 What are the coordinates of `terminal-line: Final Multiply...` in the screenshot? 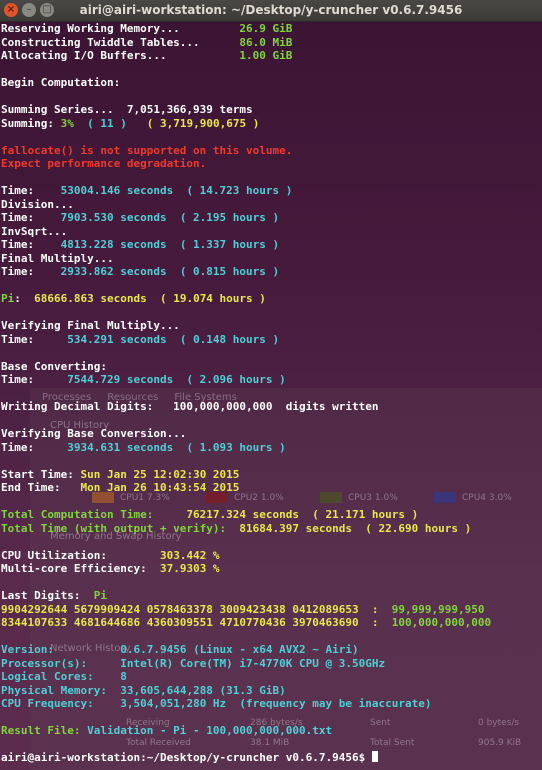 It's located at (271, 259).